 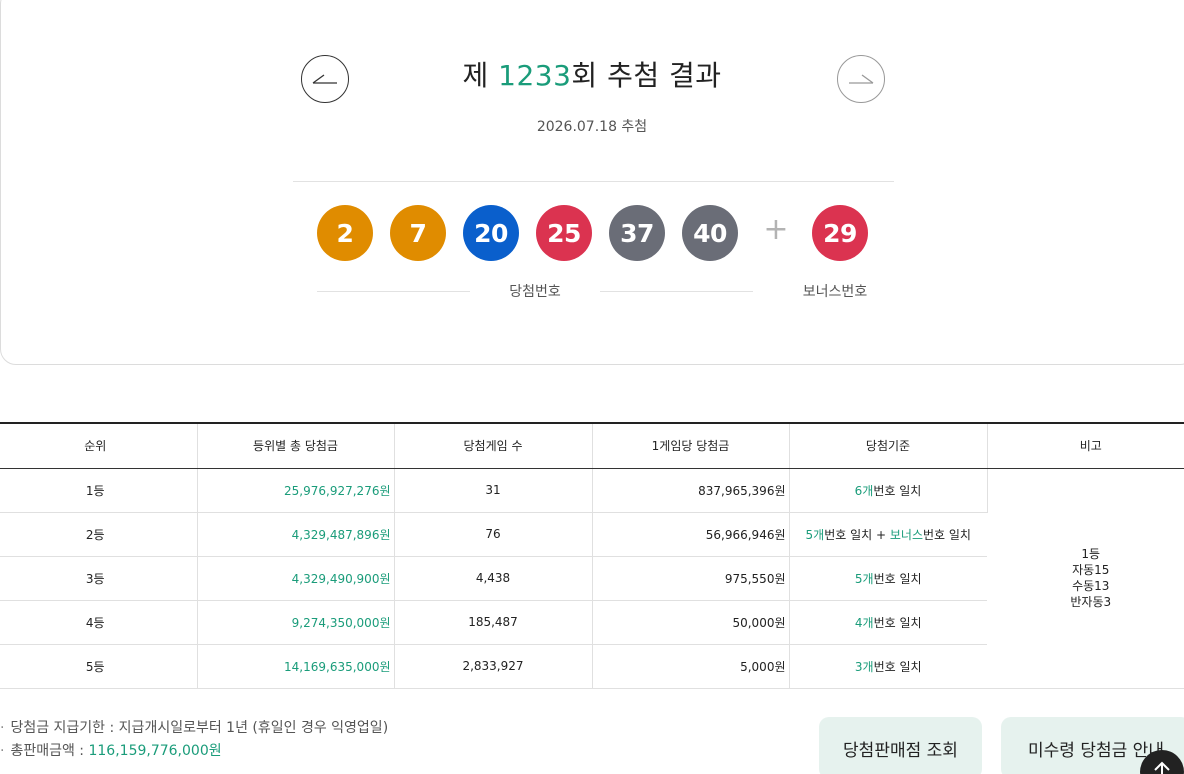 I want to click on total-prize-cell: 4,329,490,900원, so click(x=296, y=578).